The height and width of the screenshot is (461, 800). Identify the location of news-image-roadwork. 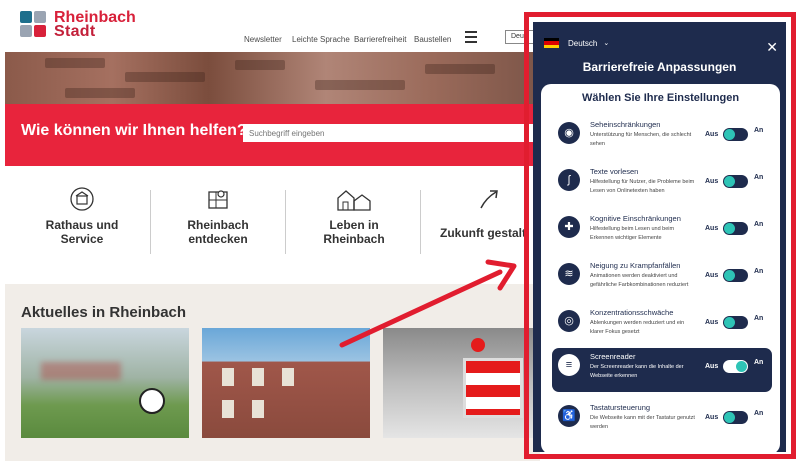
(458, 383).